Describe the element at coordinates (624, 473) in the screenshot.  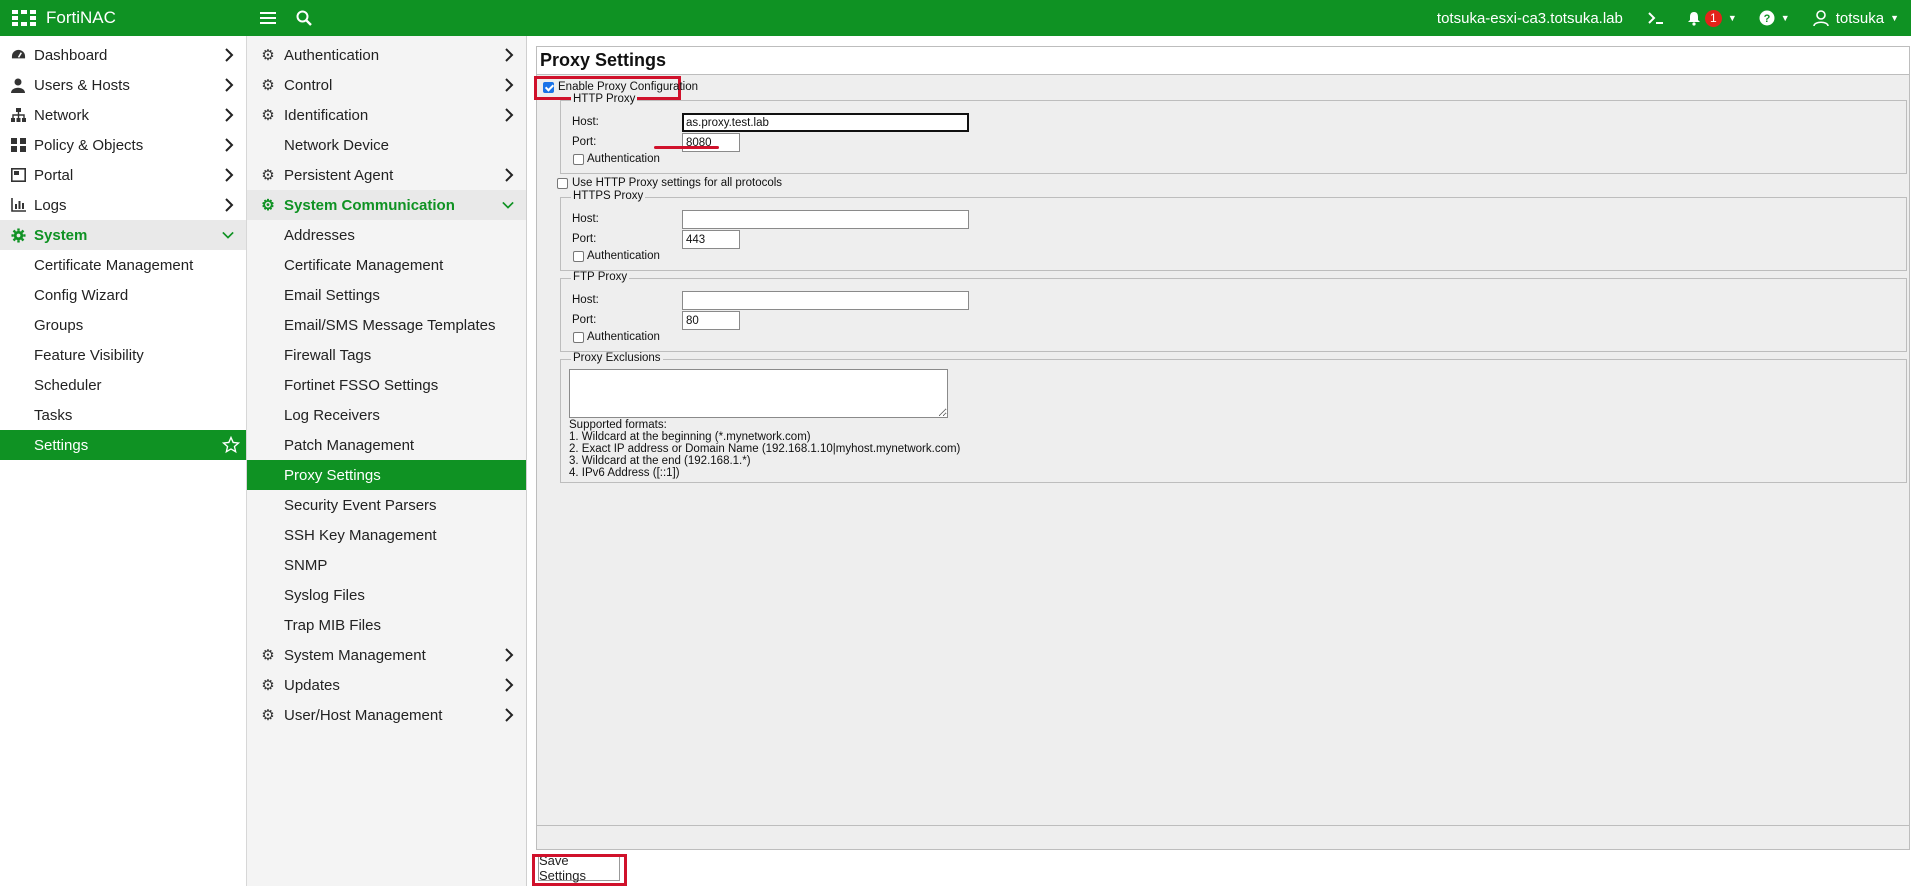
I see `supported-format-4: 4. IPv6 Address ([::1])` at that location.